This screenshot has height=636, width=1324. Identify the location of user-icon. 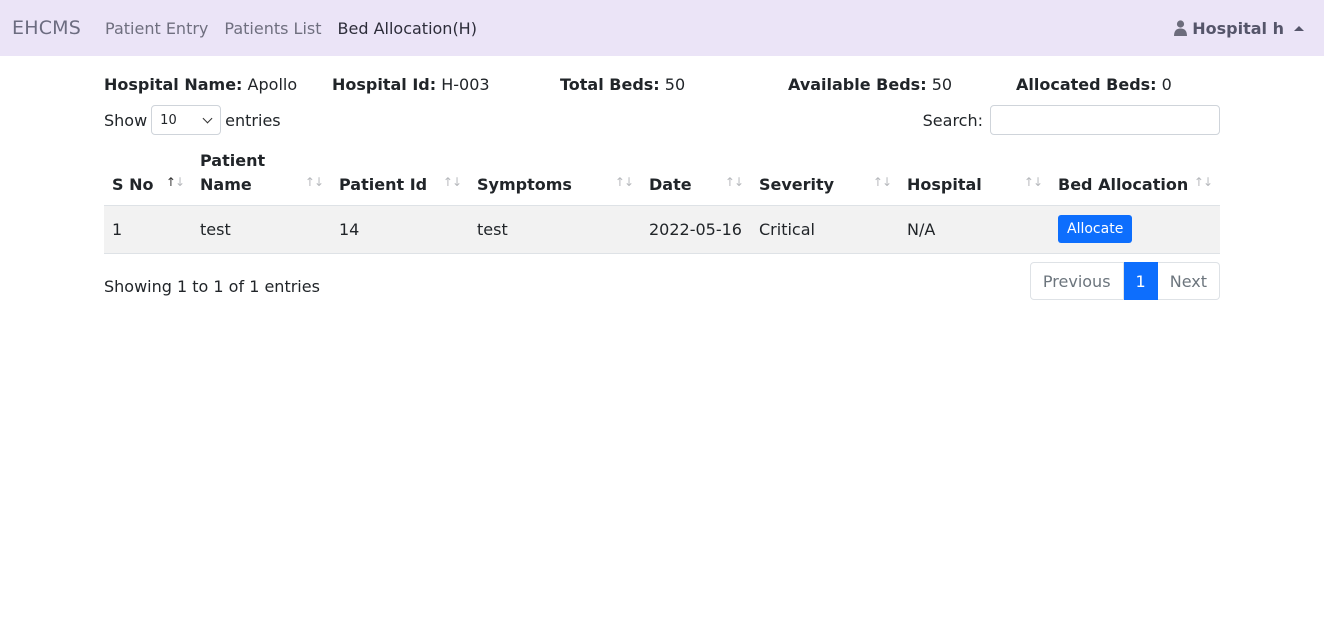
(1181, 28).